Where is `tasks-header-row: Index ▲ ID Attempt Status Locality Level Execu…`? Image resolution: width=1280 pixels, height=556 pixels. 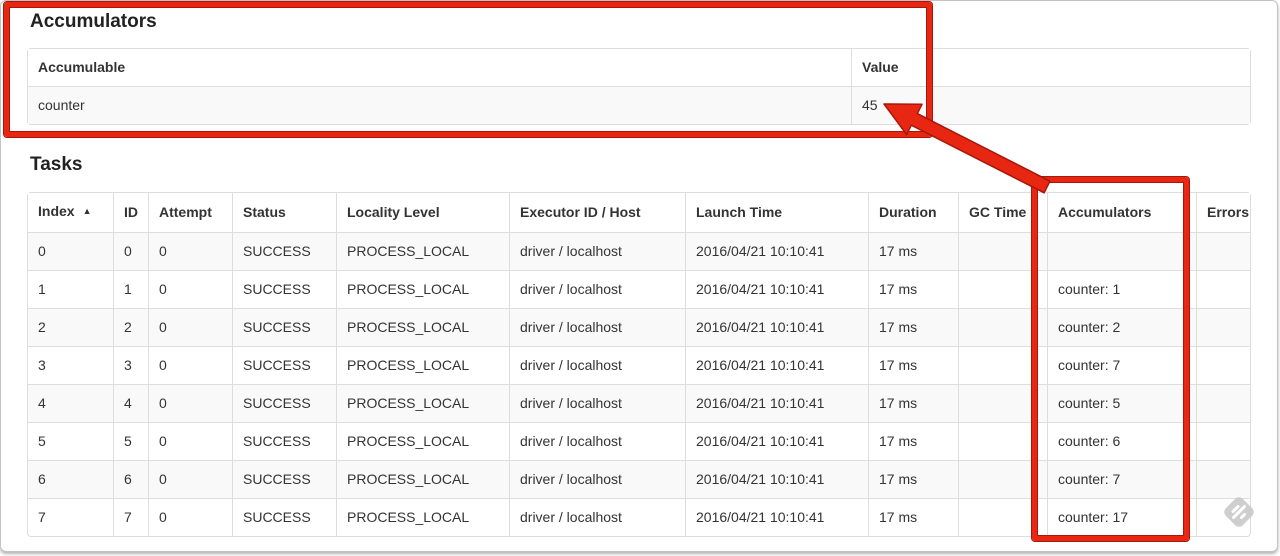 tasks-header-row: Index ▲ ID Attempt Status Locality Level Execu… is located at coordinates (639, 212).